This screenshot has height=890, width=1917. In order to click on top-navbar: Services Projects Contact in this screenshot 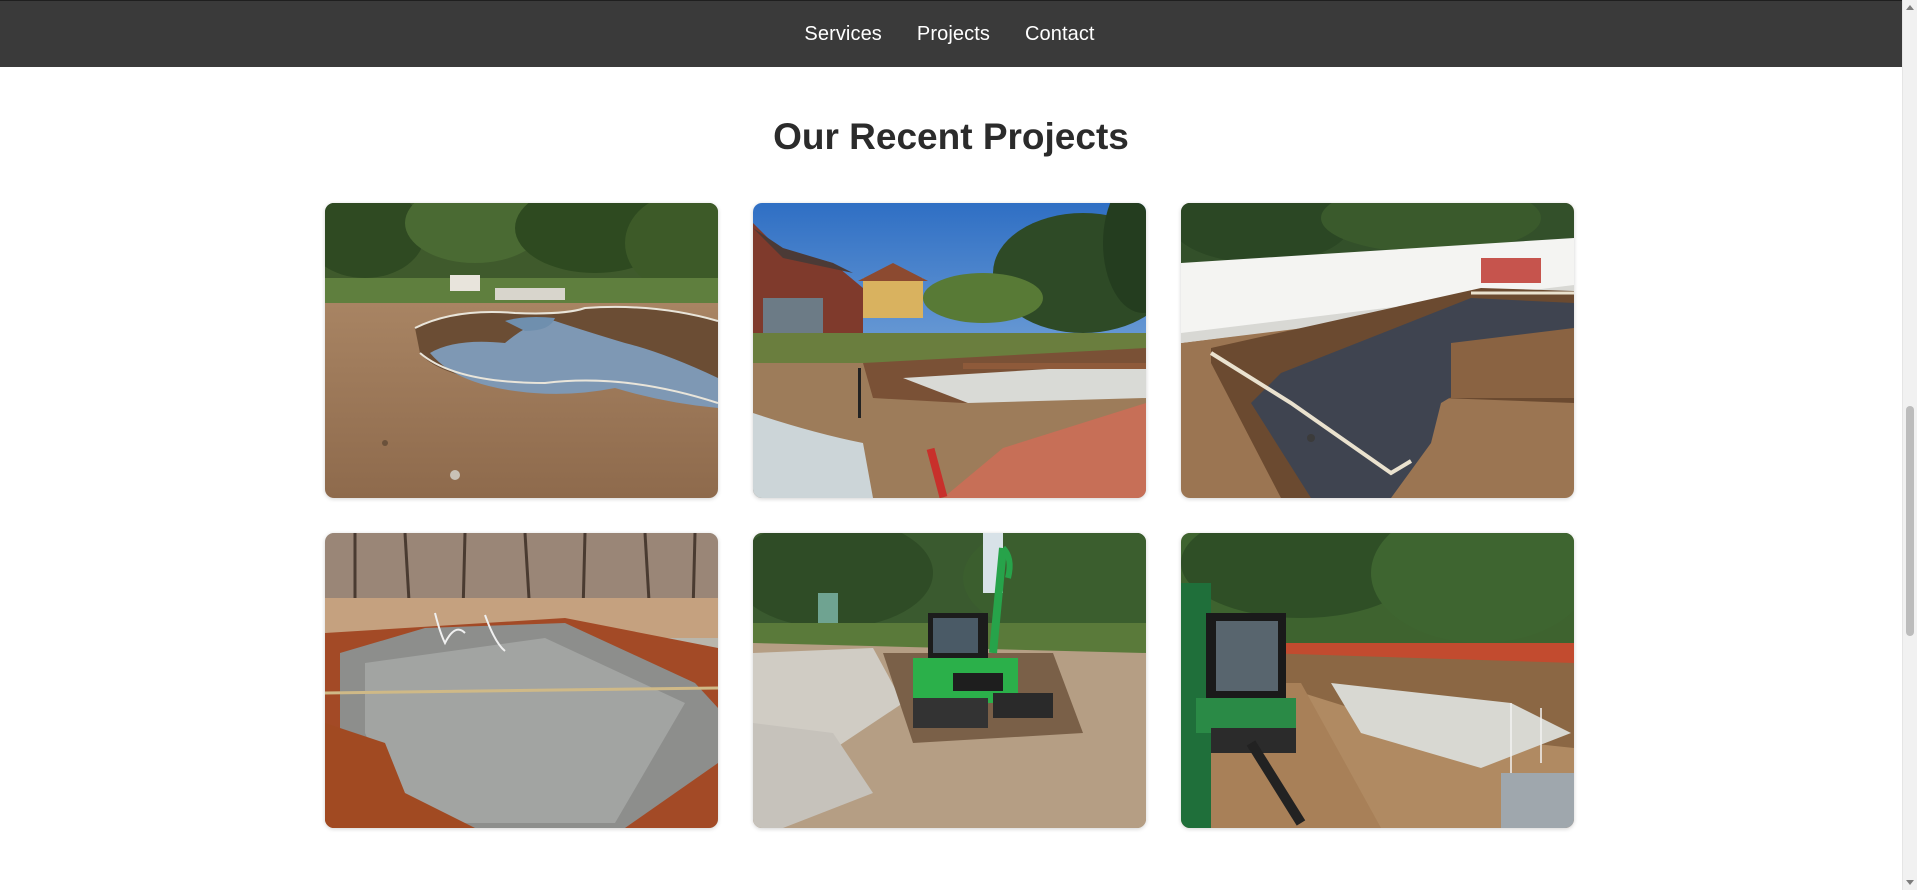, I will do `click(951, 33)`.